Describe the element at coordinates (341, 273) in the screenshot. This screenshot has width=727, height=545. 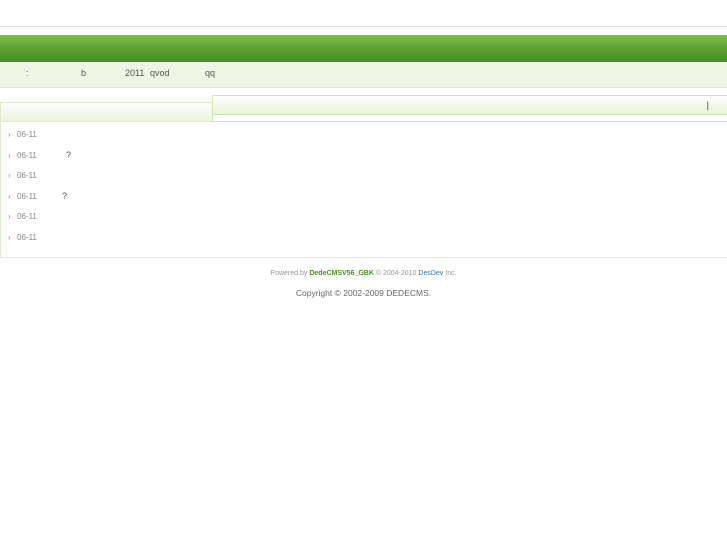
I see `cms-link: DedeCMSV56_GBK` at that location.